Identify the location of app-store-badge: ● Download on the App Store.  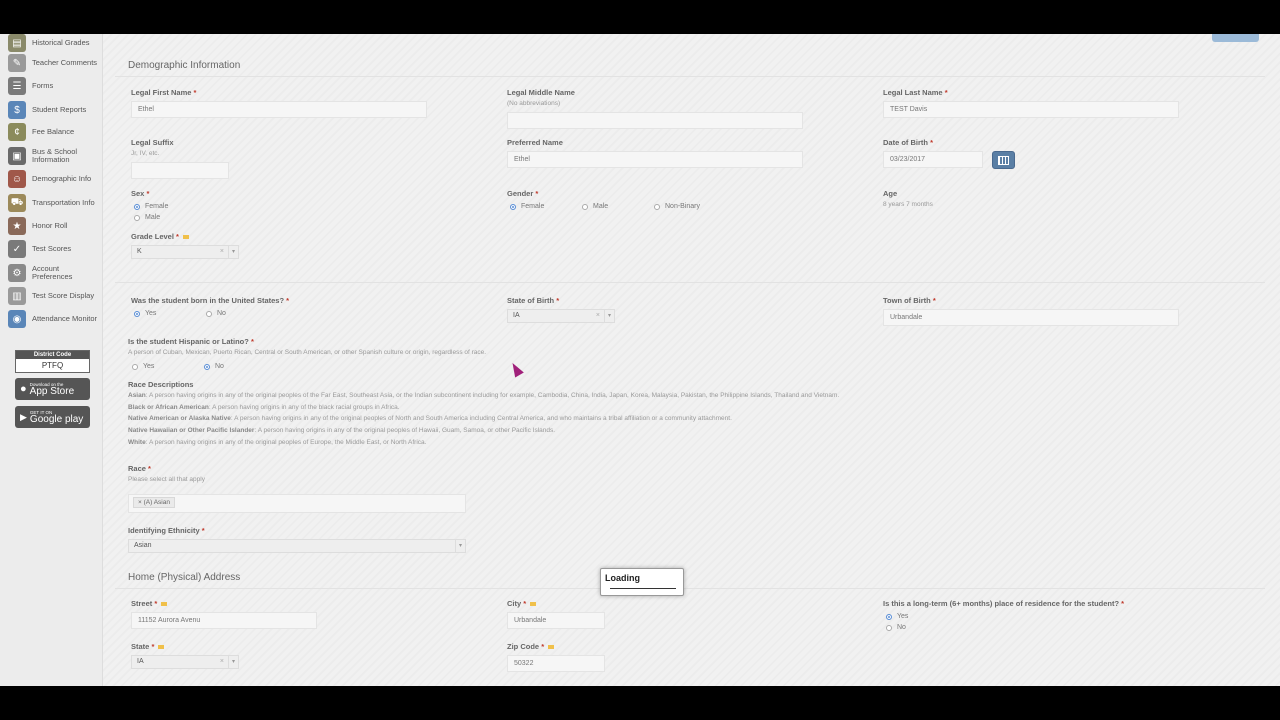
(52, 389).